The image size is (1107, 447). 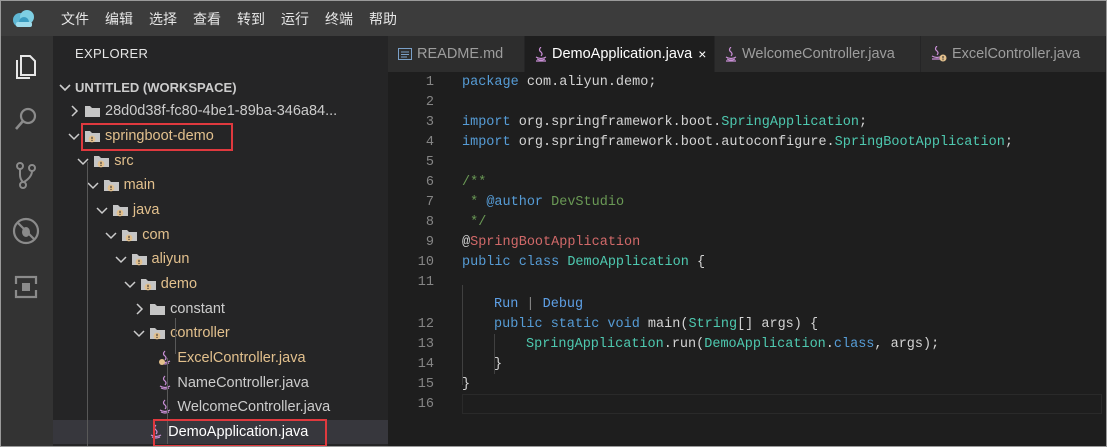 What do you see at coordinates (553, 18) in the screenshot?
I see `menu-bar: 文件 编辑 选择 查看 转到 运行 终端 帮助` at bounding box center [553, 18].